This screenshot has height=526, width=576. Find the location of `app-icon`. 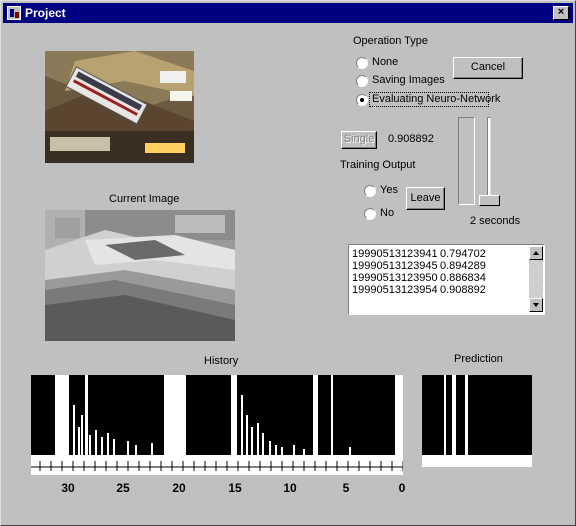

app-icon is located at coordinates (14, 13).